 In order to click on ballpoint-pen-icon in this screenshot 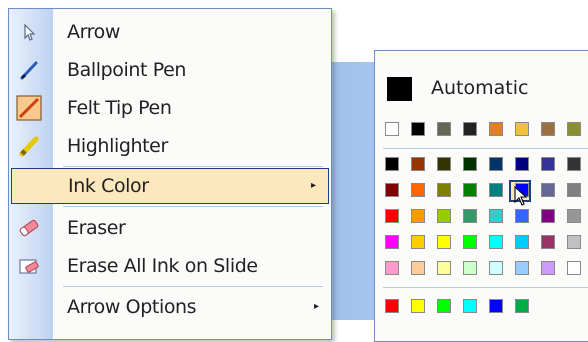, I will do `click(29, 70)`.